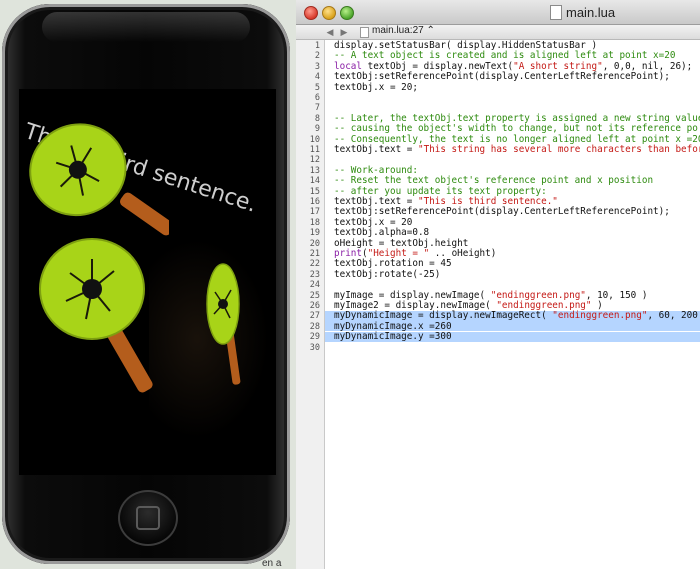  I want to click on navigation-bar: ◀ ▶ main.lua:27 ⌃, so click(498, 32).